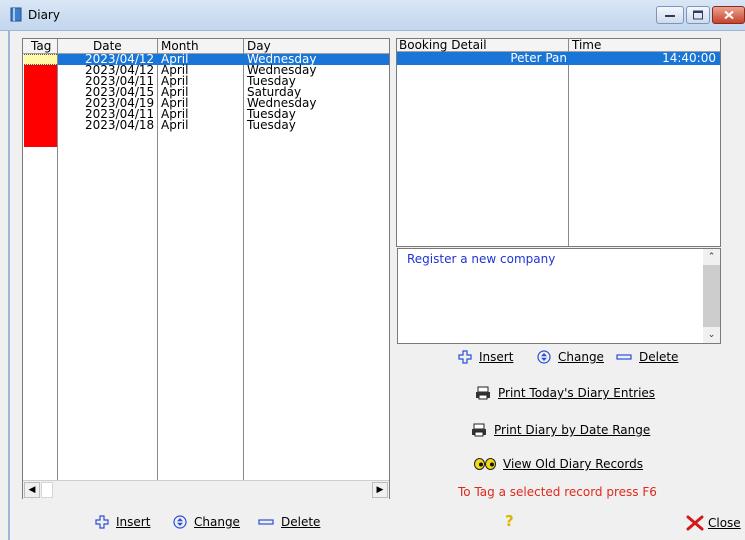 This screenshot has width=745, height=540. I want to click on diary-app-icon, so click(16, 14).